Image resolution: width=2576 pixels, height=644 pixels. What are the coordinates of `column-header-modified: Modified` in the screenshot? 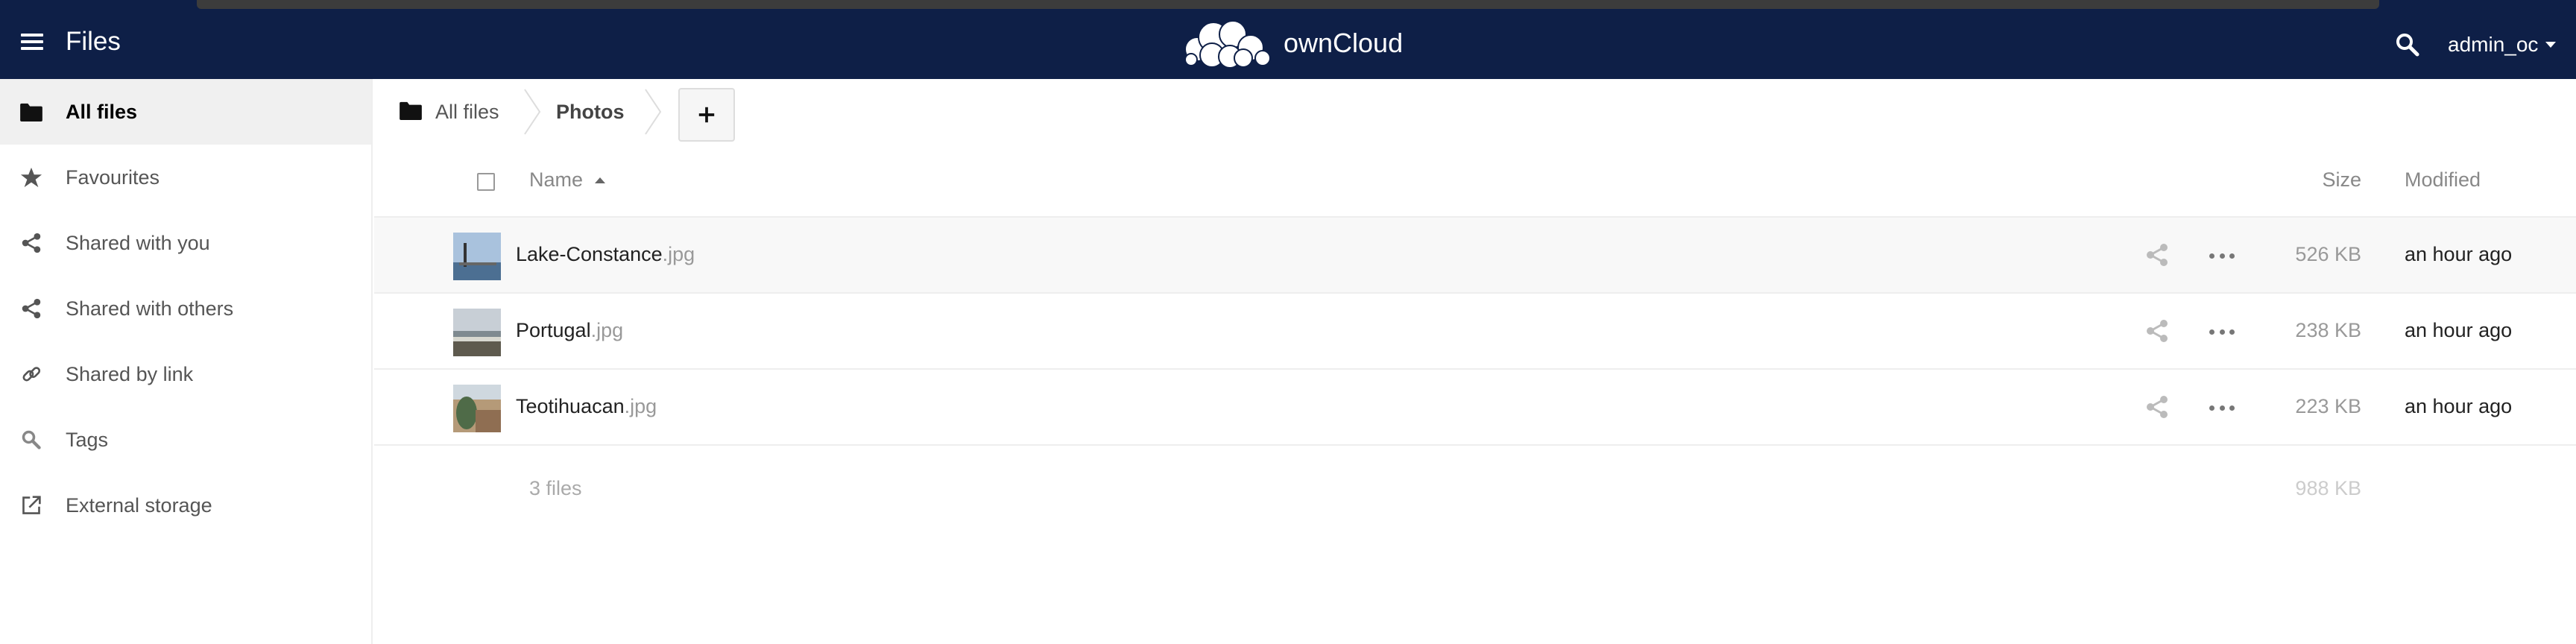 It's located at (2443, 180).